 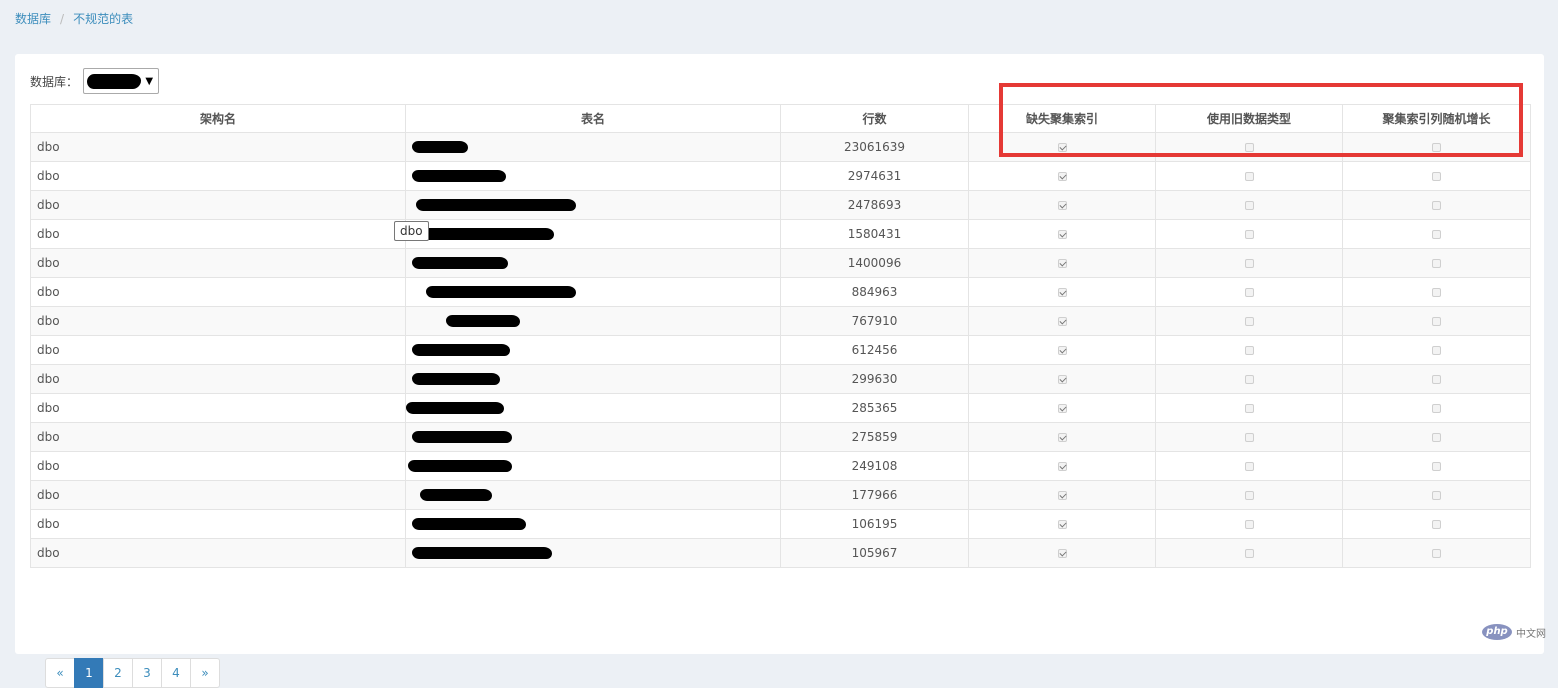 What do you see at coordinates (205, 673) in the screenshot?
I see `pagination-next: »` at bounding box center [205, 673].